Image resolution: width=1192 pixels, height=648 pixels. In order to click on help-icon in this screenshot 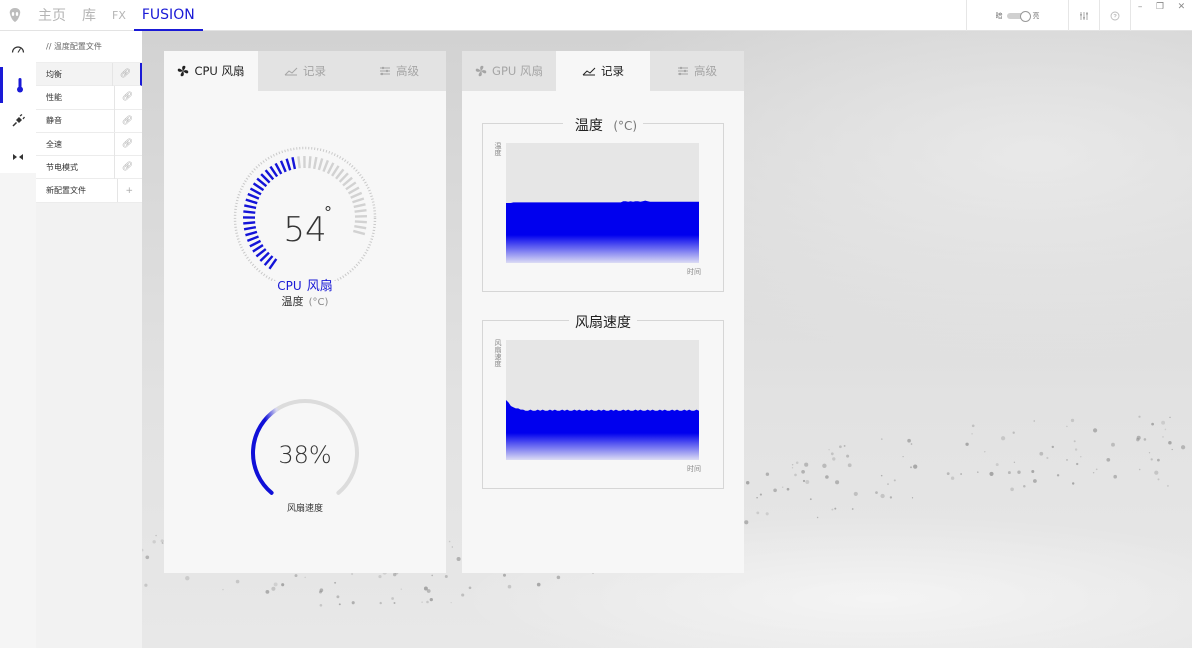, I will do `click(1115, 15)`.